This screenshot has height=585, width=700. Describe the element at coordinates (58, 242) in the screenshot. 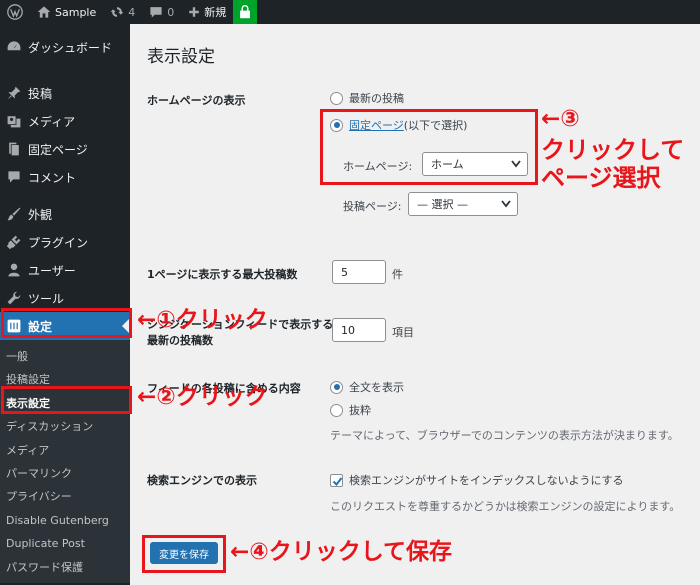

I see `sidebar-label: プラグイン` at that location.